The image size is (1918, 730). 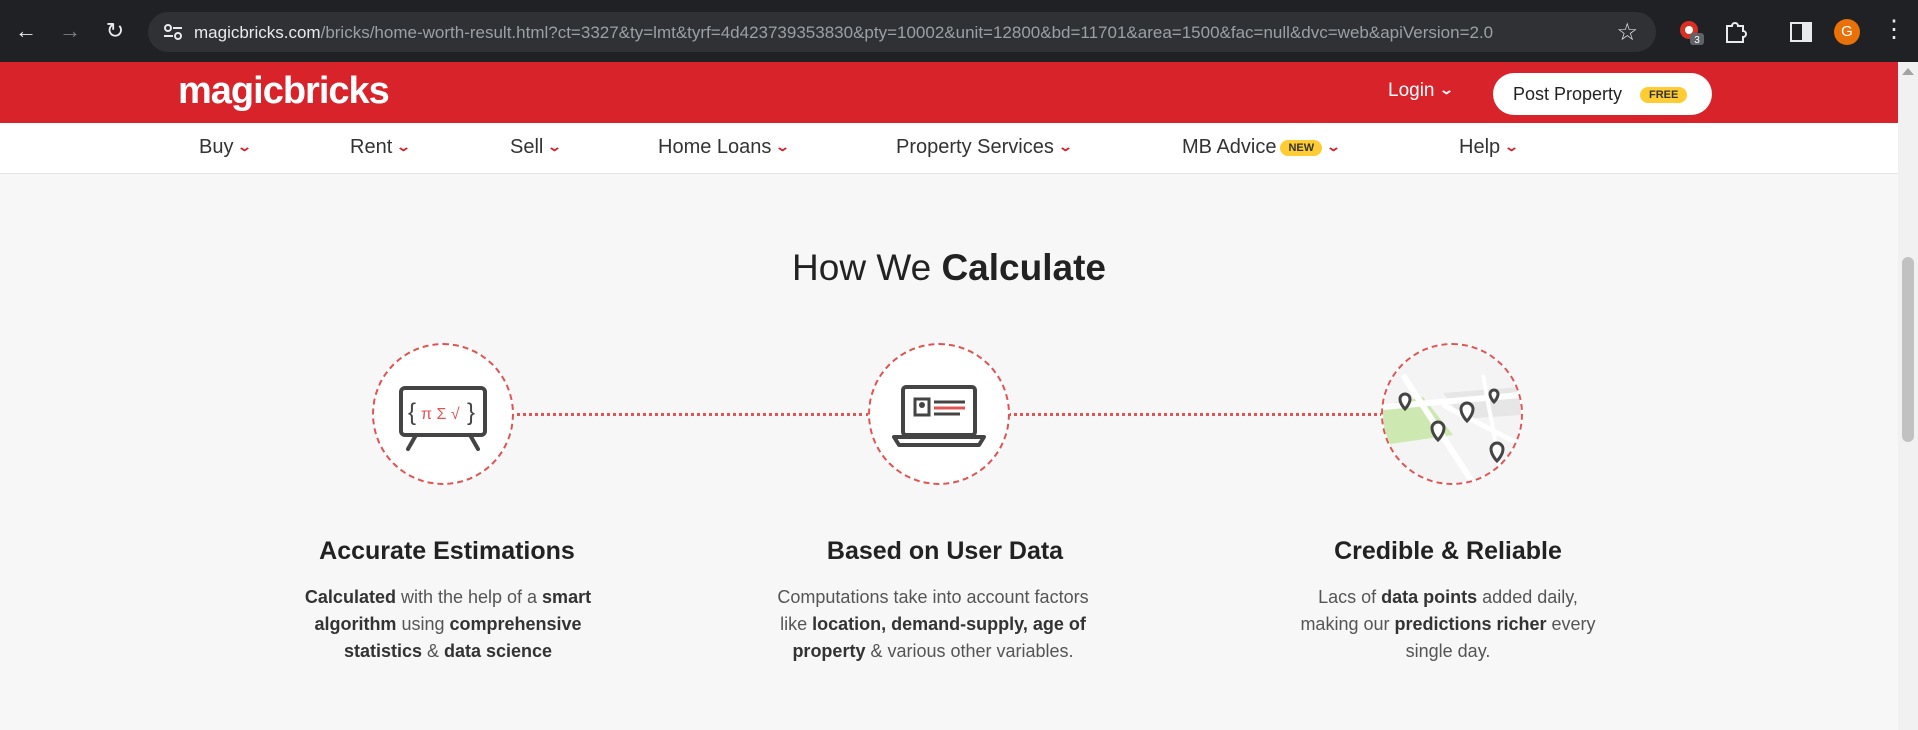 I want to click on bookmark-star-icon: ☆, so click(x=1627, y=32).